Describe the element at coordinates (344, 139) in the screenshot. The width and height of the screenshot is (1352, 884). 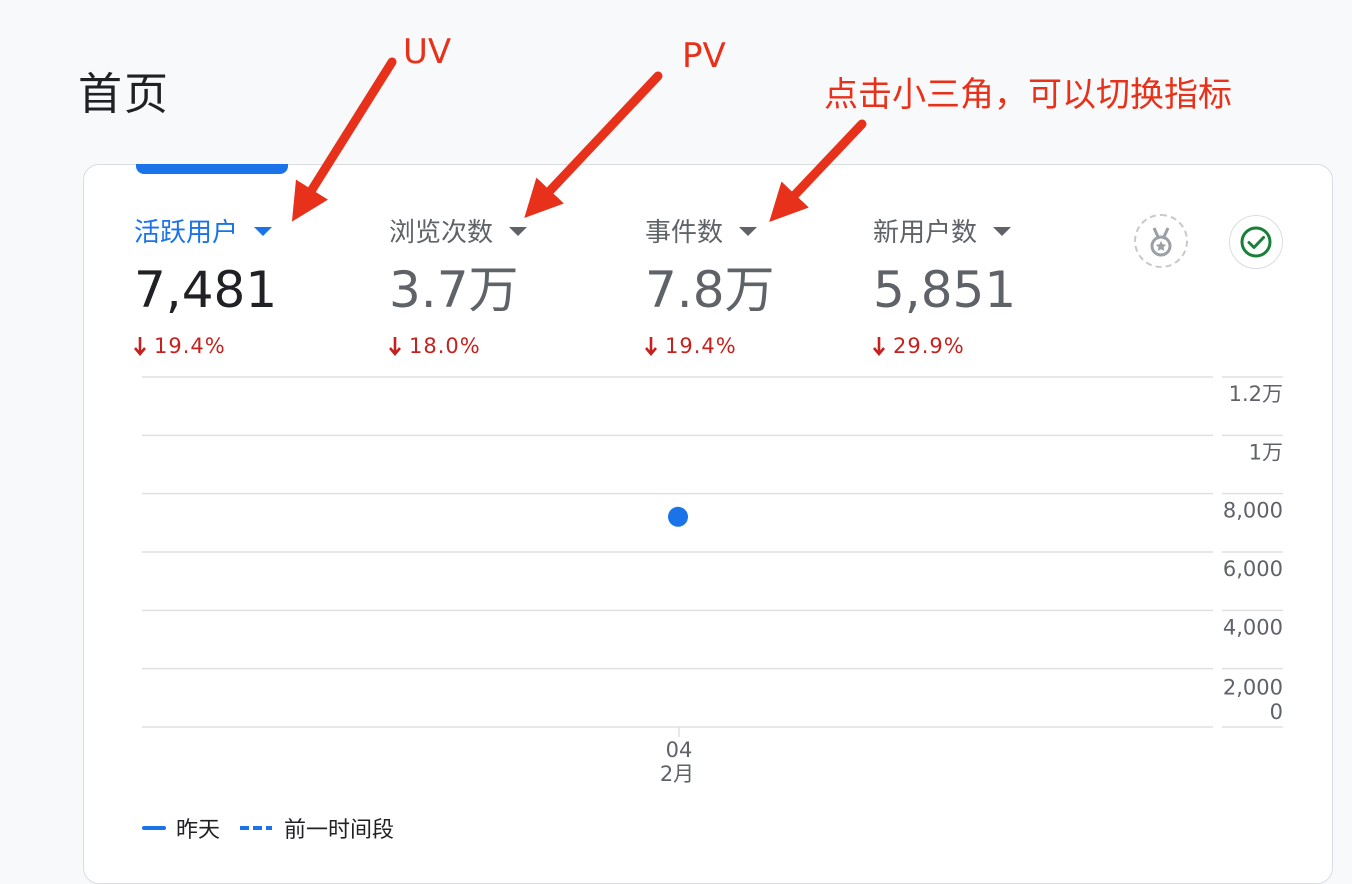
I see `uv-arrow-icon` at that location.